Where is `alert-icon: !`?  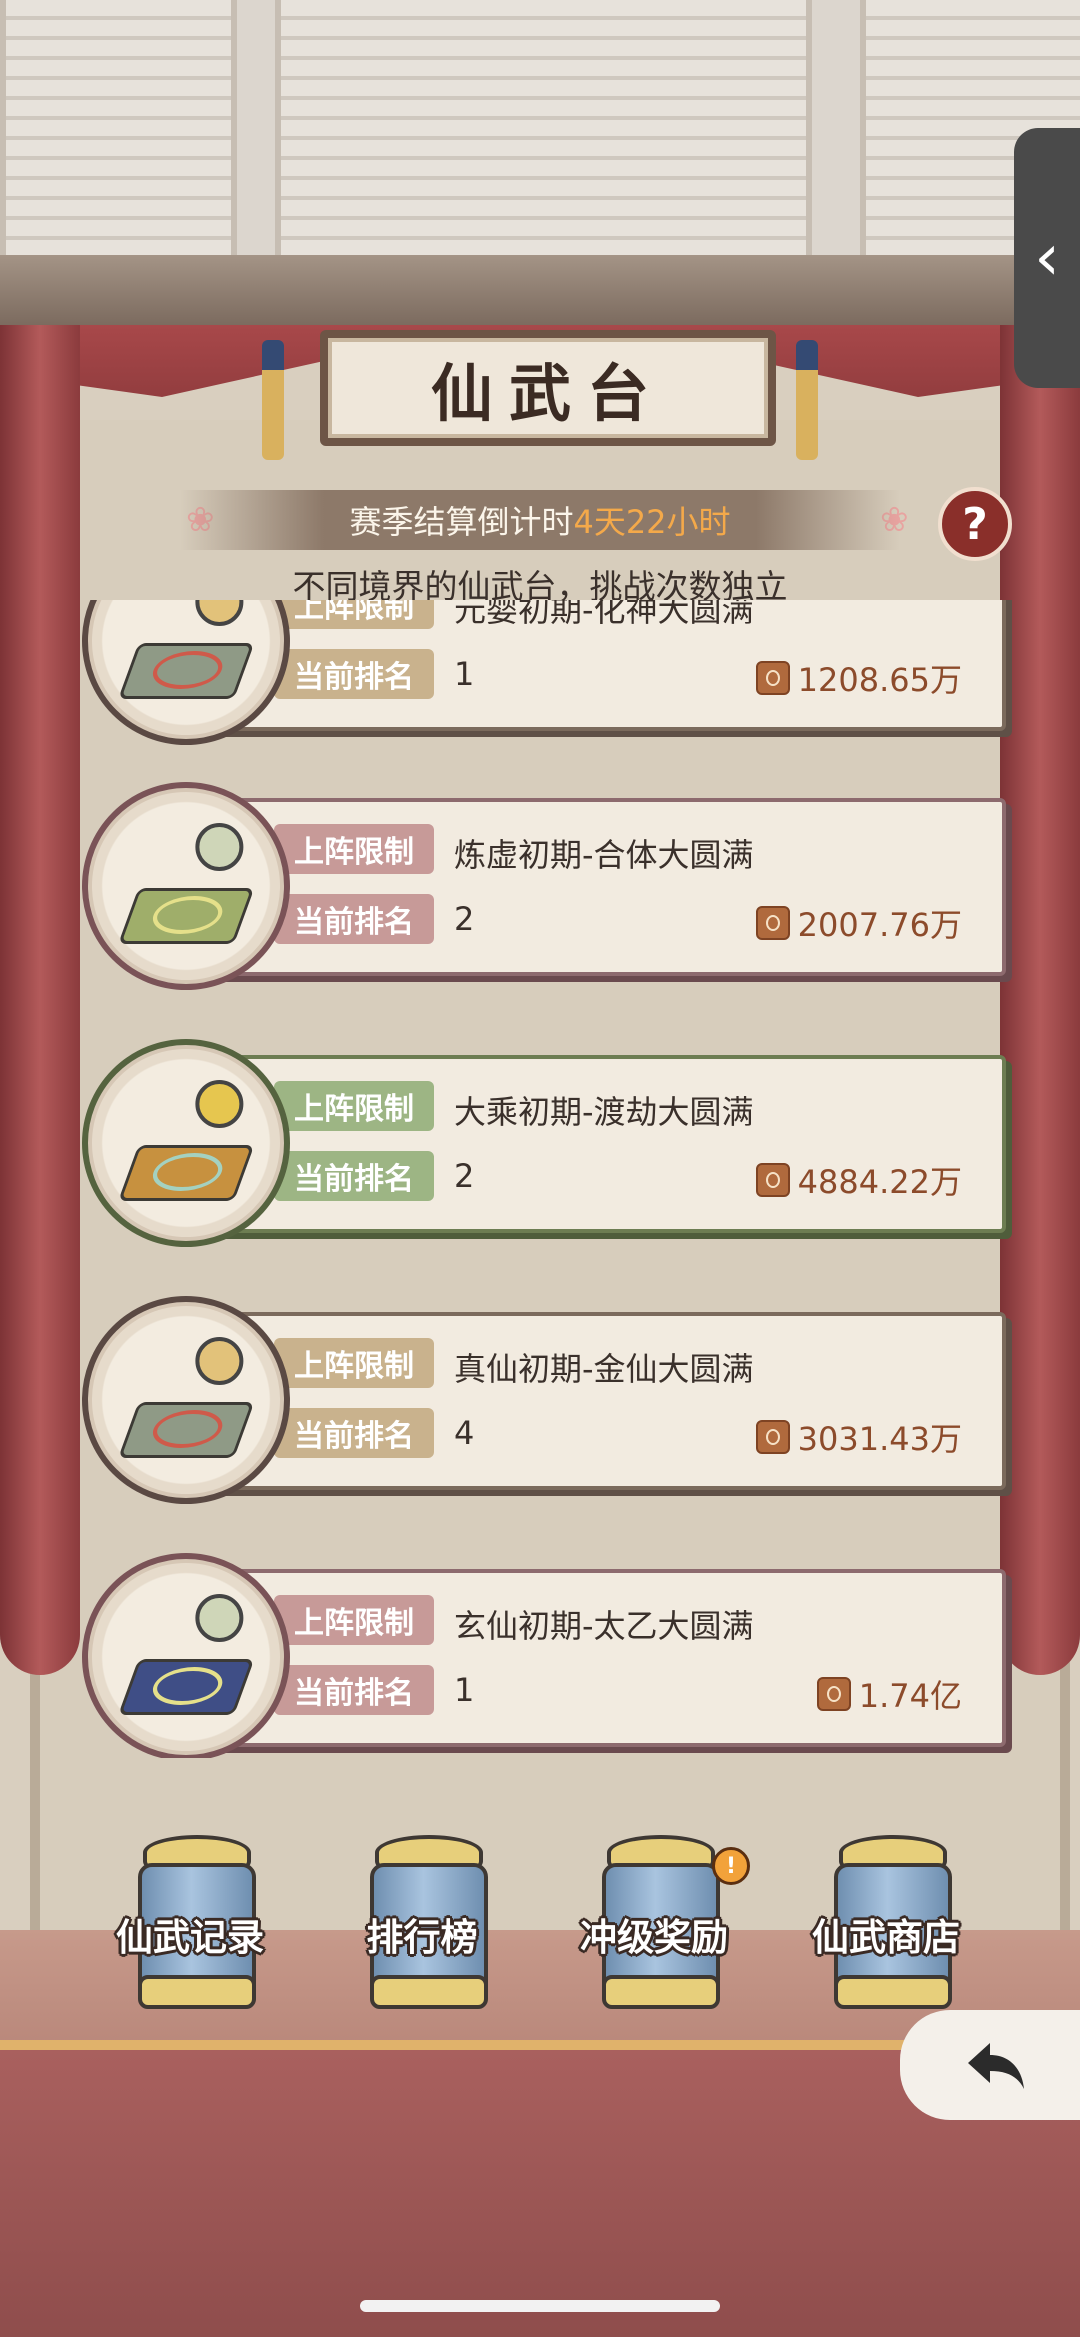 alert-icon: ! is located at coordinates (731, 1866).